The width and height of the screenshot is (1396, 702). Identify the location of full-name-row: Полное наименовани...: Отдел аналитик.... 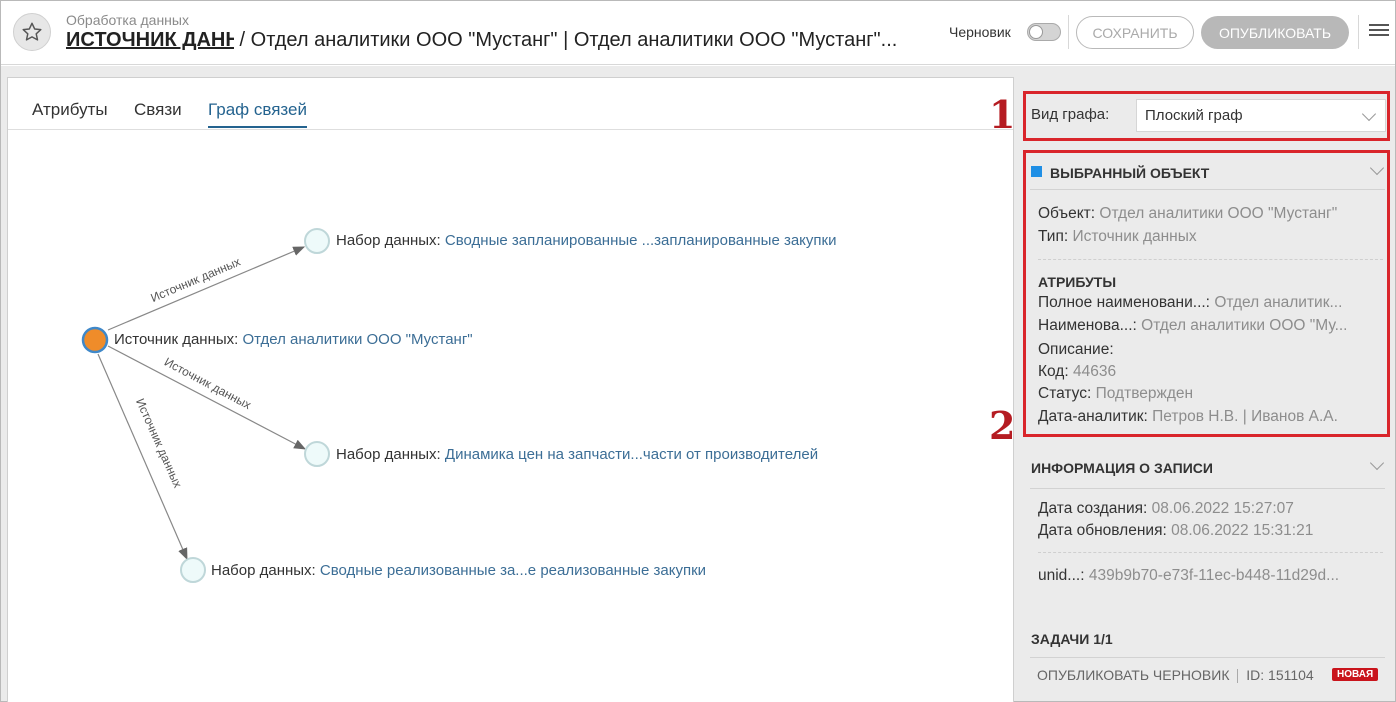
(1190, 302).